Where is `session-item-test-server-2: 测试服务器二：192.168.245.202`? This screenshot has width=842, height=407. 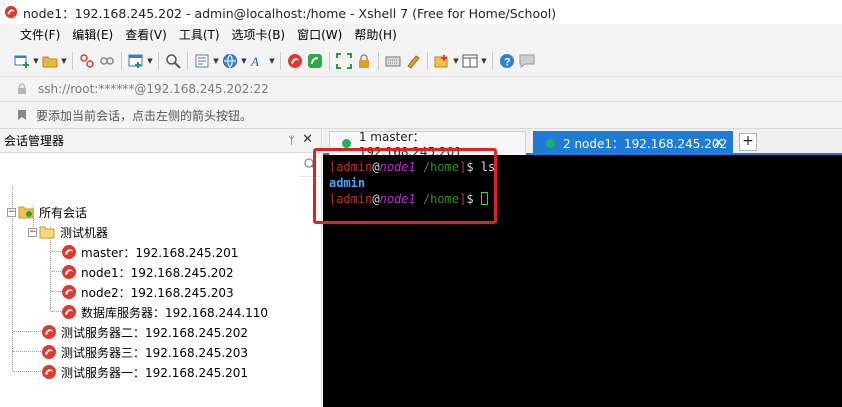
session-item-test-server-2: 测试服务器二：192.168.245.202 is located at coordinates (144, 332).